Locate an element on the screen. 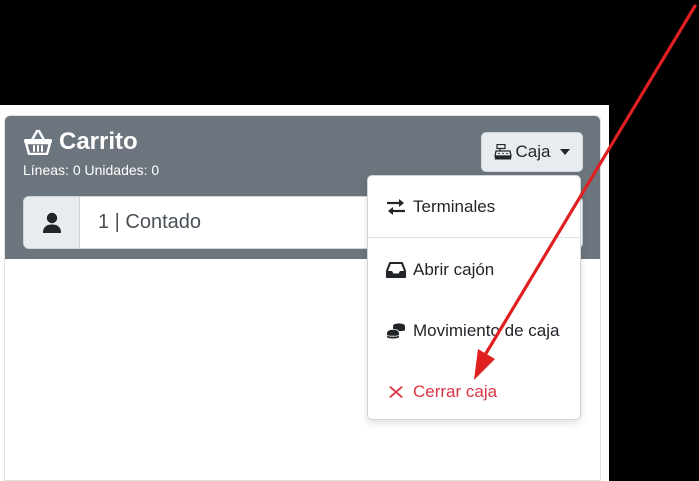  menu-item-terminales: Terminales is located at coordinates (474, 207).